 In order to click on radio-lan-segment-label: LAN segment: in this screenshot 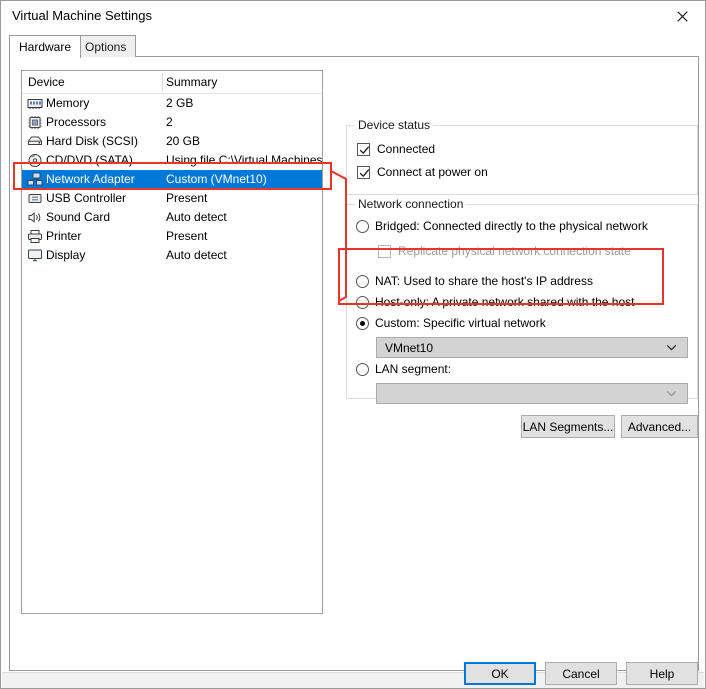, I will do `click(413, 369)`.